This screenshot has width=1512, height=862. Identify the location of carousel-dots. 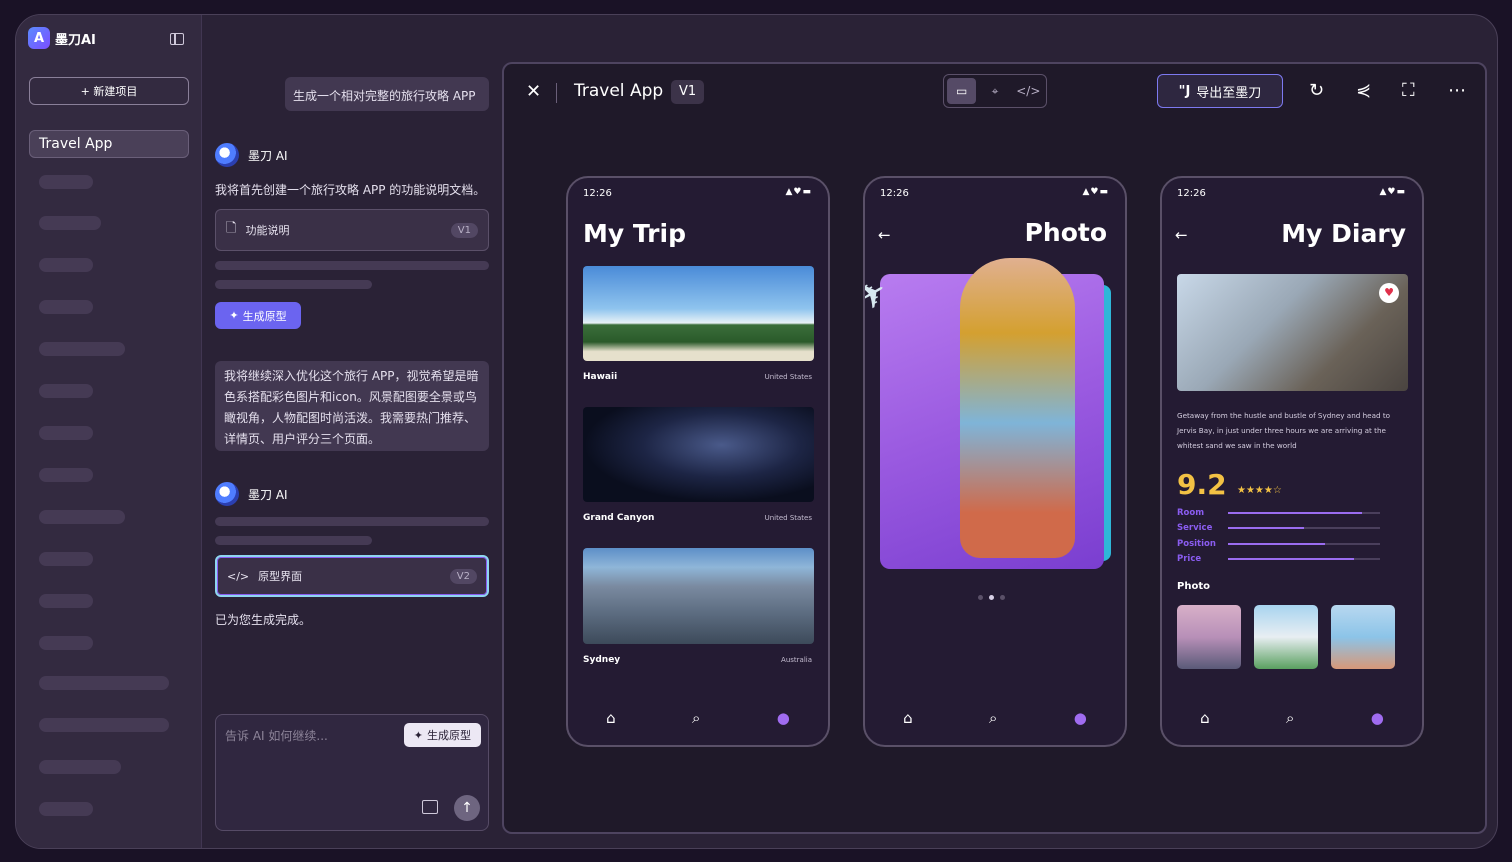
(991, 597).